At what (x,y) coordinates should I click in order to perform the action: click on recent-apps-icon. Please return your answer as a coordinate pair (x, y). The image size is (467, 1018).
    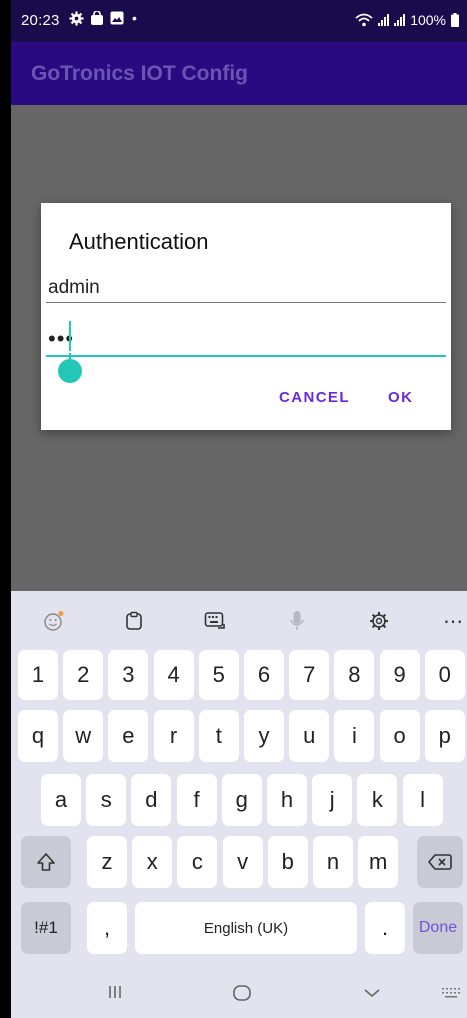
    Looking at the image, I should click on (115, 994).